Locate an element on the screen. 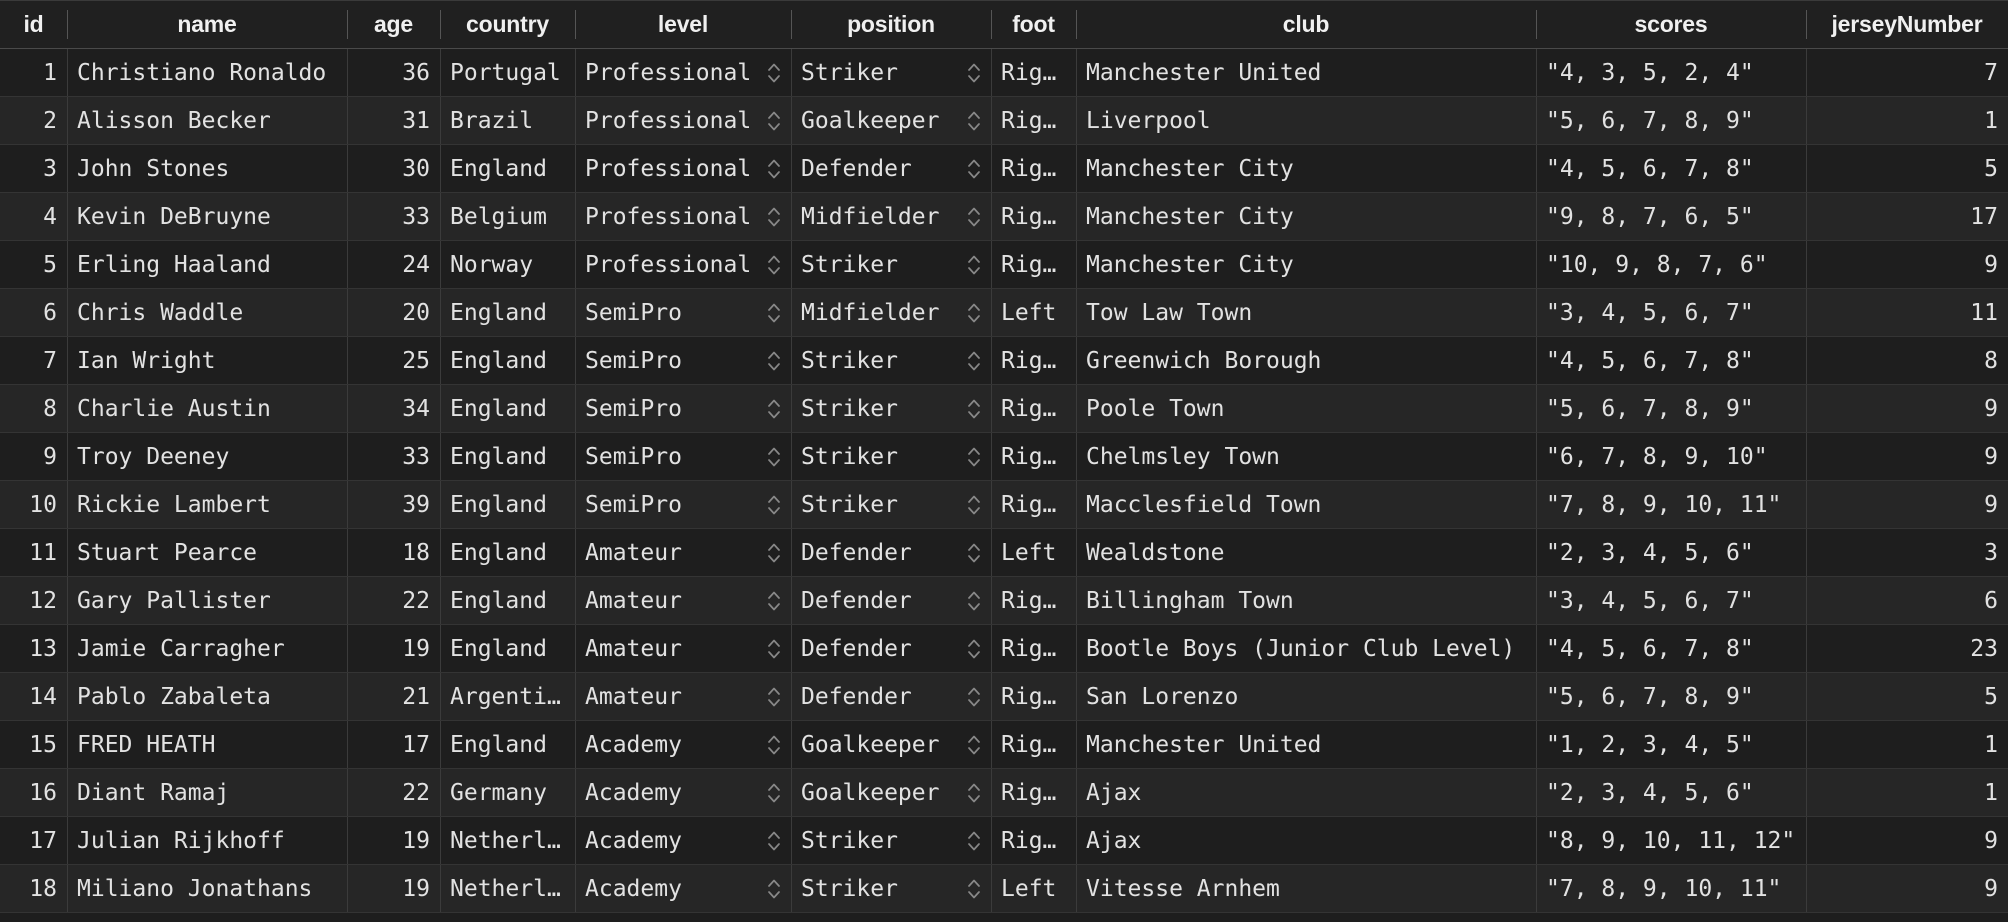  column-header-age: age is located at coordinates (393, 24).